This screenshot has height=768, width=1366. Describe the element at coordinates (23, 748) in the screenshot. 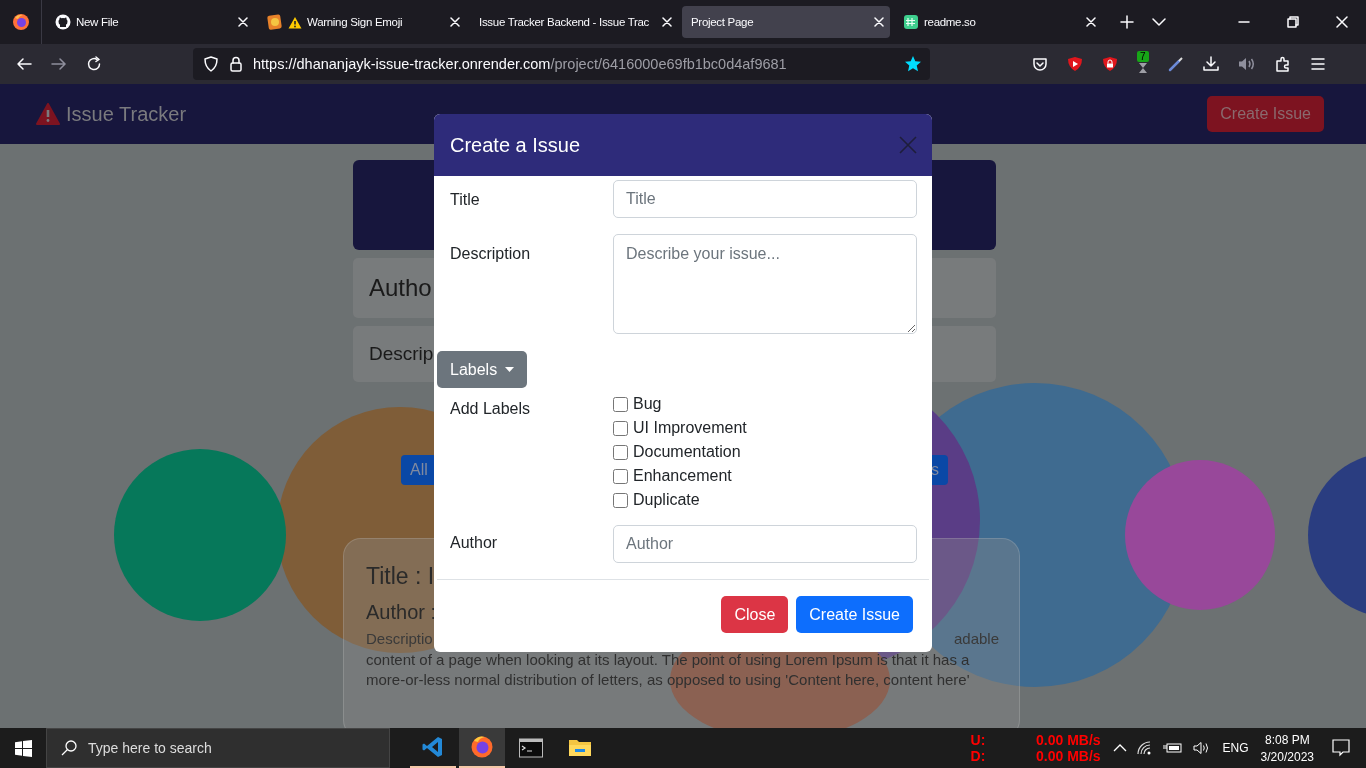

I see `windows-icon` at that location.